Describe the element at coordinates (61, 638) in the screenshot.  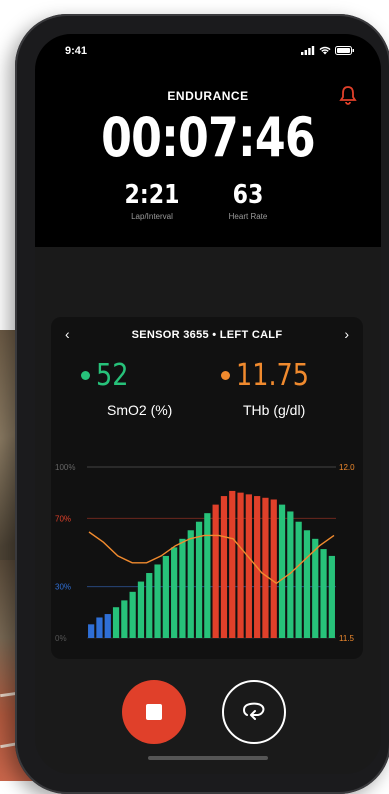
I see `left-axis-tick-label: 0%` at that location.